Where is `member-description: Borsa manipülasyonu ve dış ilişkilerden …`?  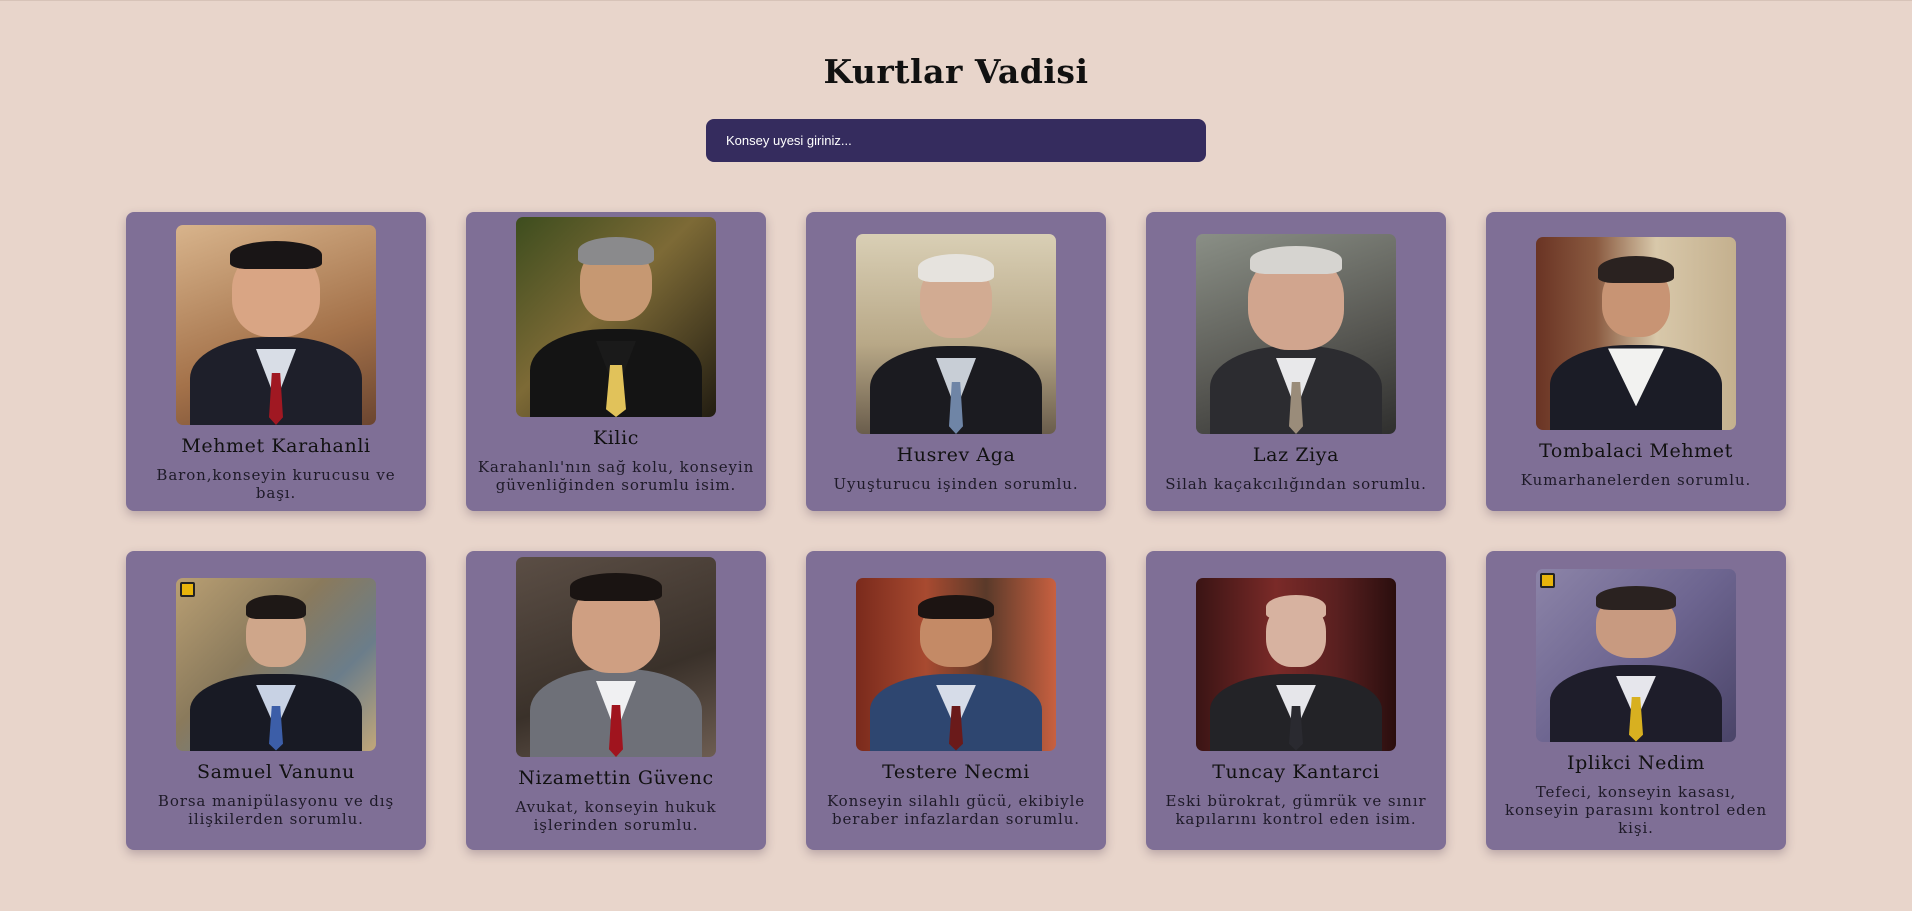 member-description: Borsa manipülasyonu ve dış ilişkilerden … is located at coordinates (276, 809).